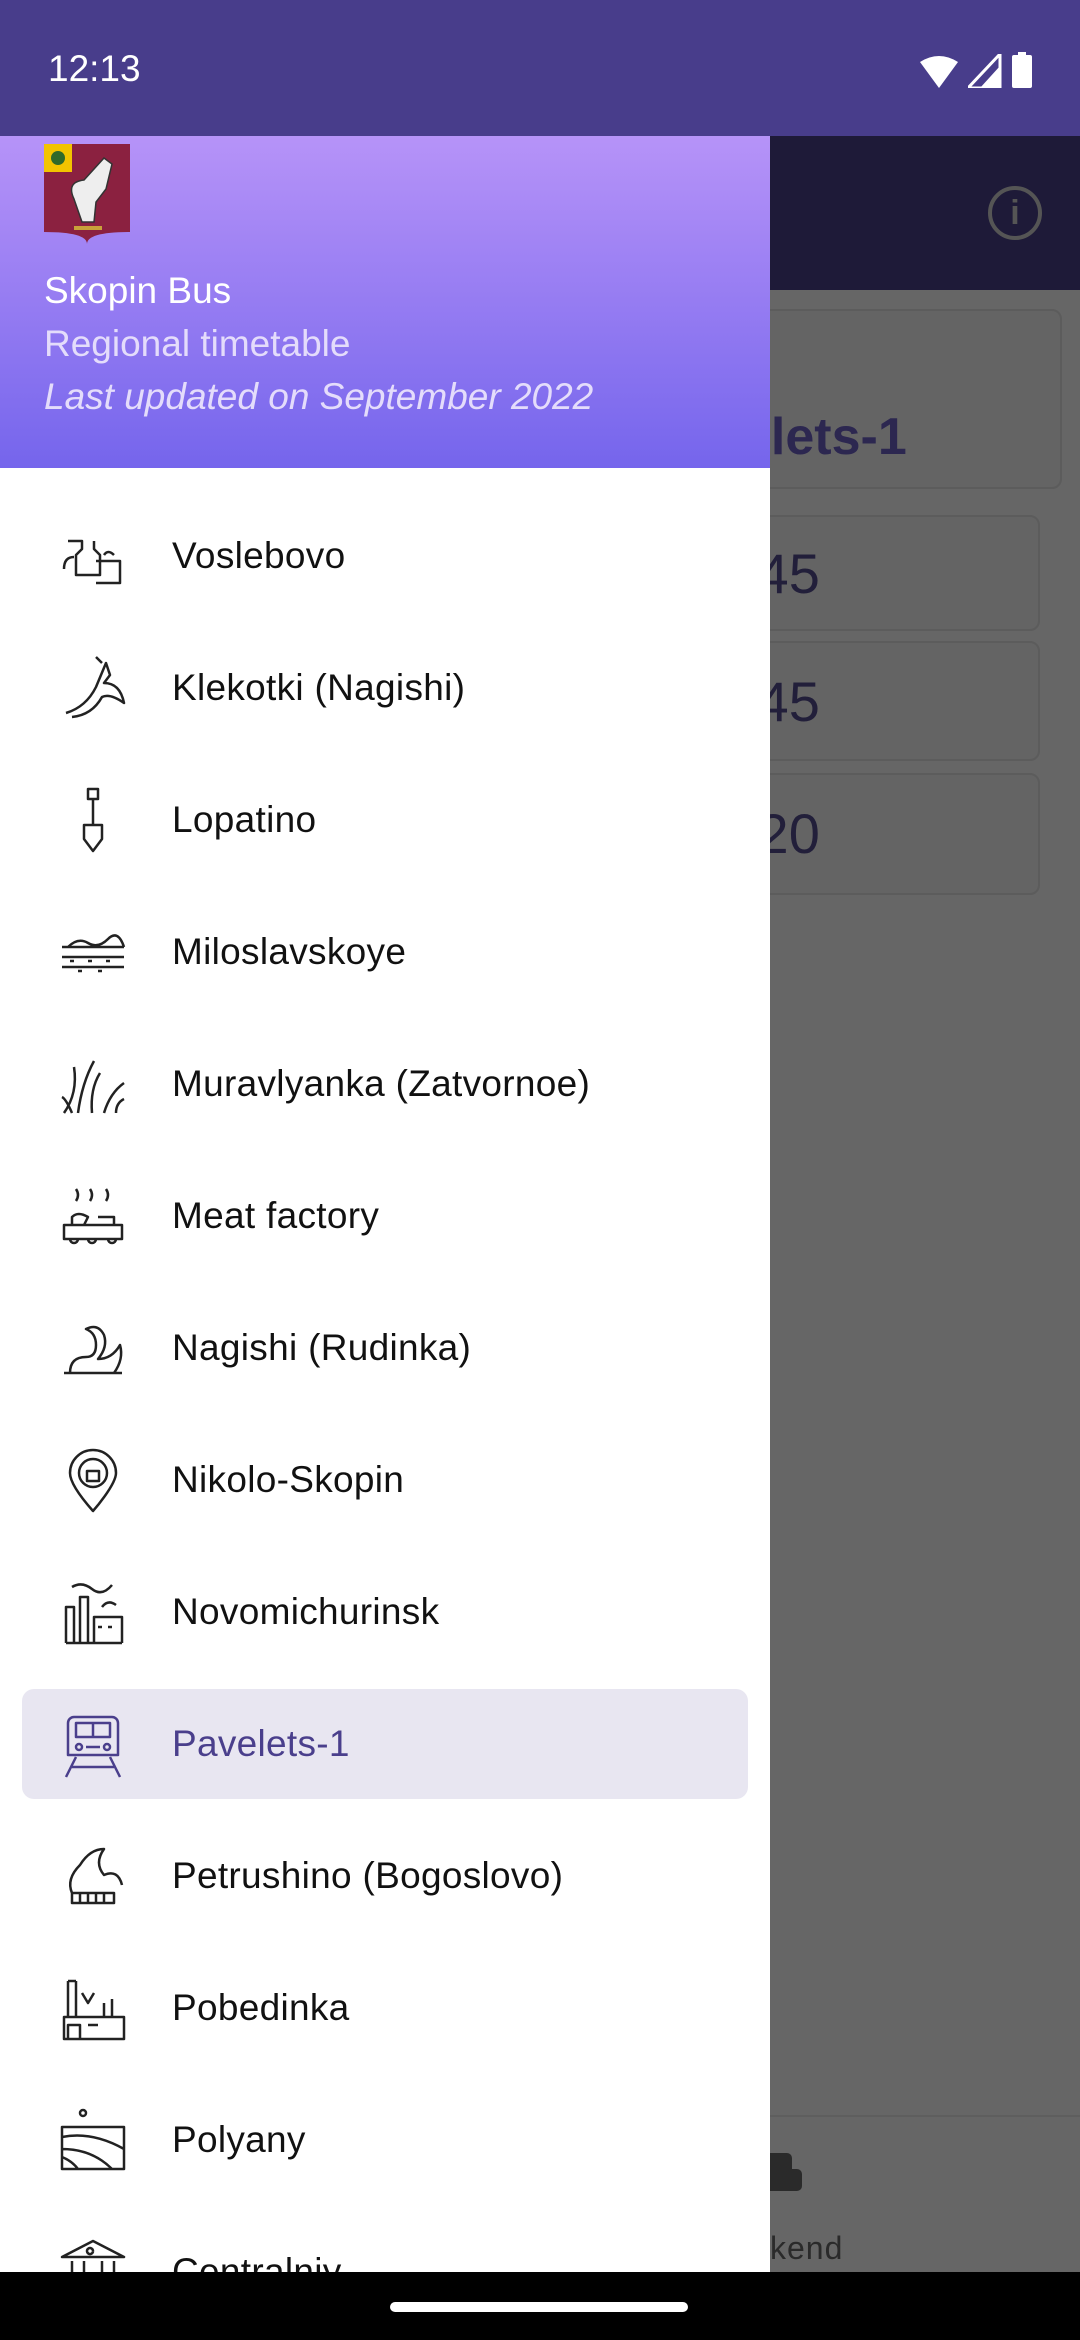 This screenshot has height=2340, width=1080. I want to click on meat-factory-icon, so click(93, 1216).